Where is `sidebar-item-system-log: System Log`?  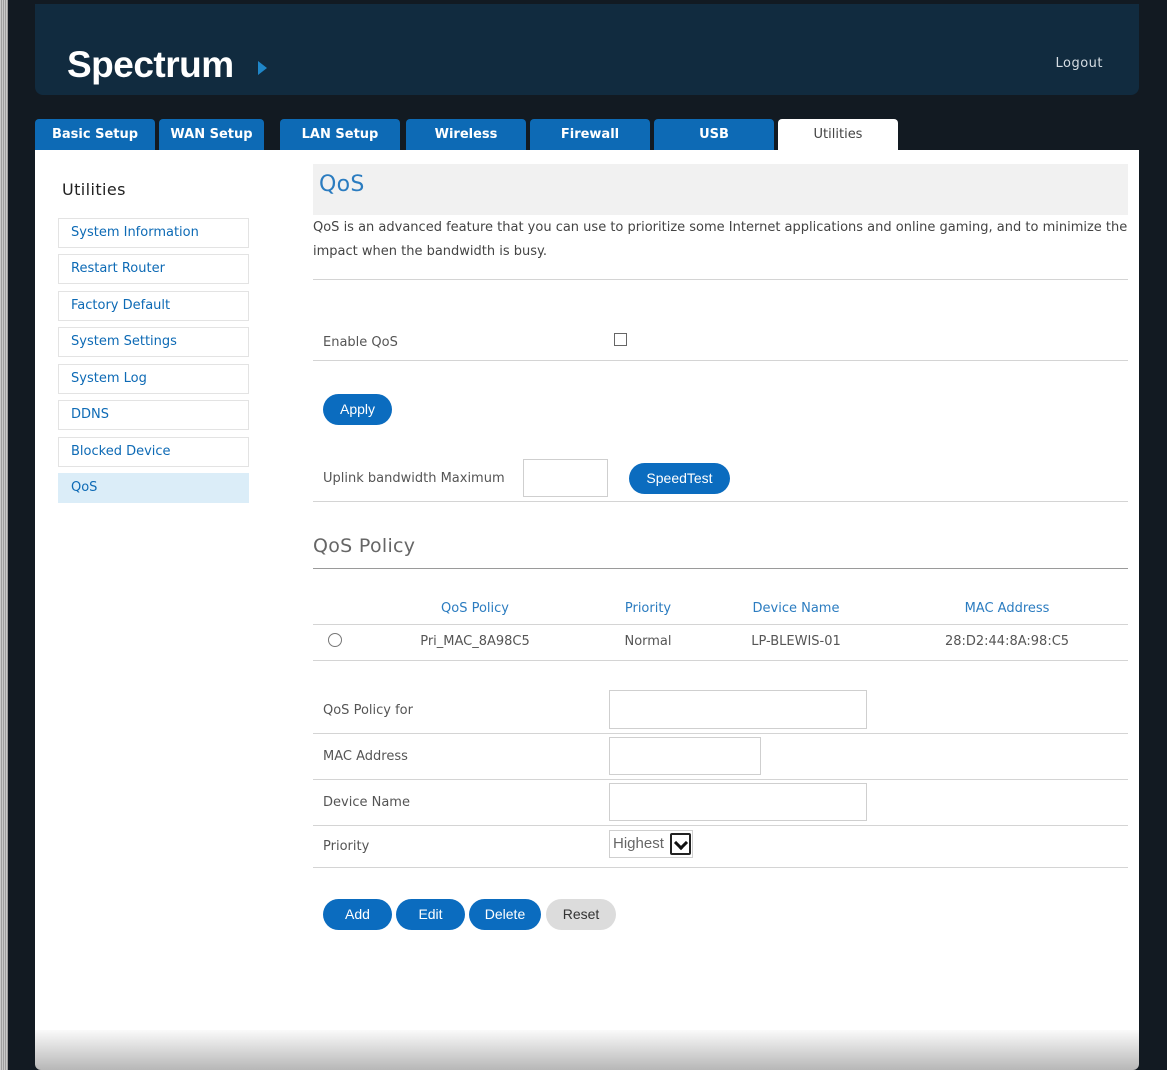 sidebar-item-system-log: System Log is located at coordinates (153, 379).